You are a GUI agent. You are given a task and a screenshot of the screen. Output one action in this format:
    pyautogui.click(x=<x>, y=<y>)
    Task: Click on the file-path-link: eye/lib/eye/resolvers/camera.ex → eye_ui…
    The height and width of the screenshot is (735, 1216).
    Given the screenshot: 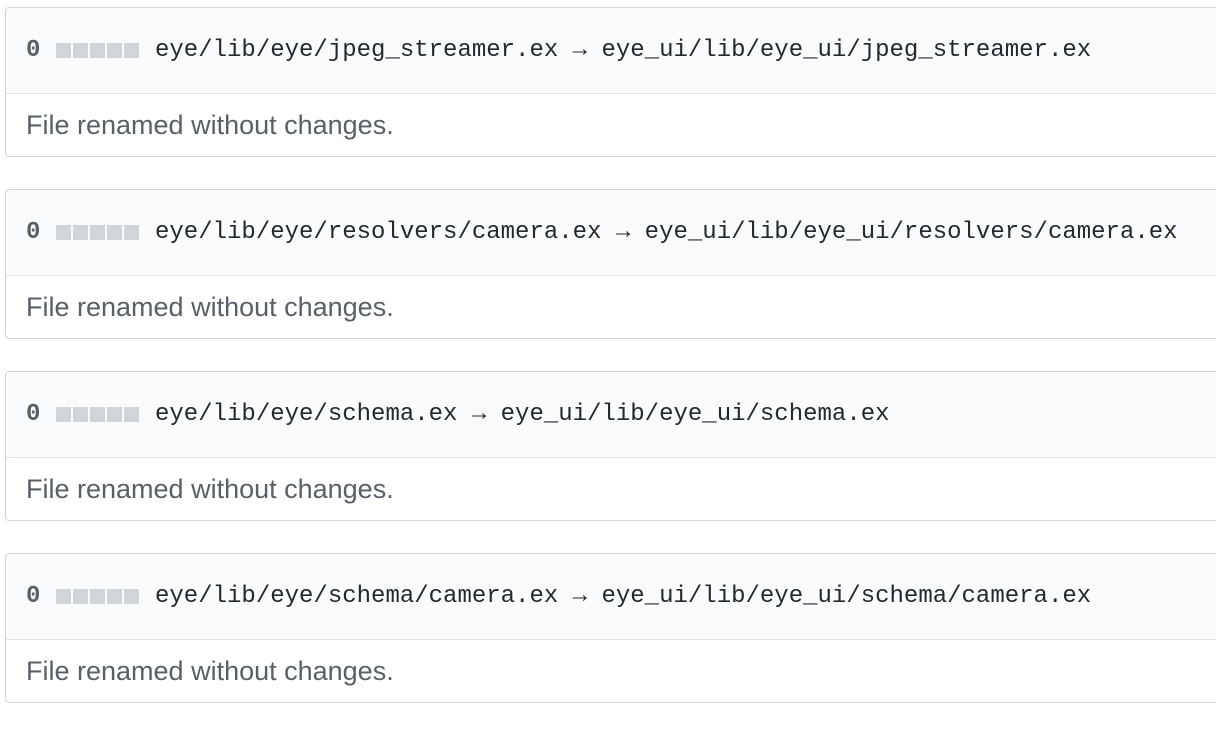 What is the action you would take?
    pyautogui.click(x=666, y=232)
    